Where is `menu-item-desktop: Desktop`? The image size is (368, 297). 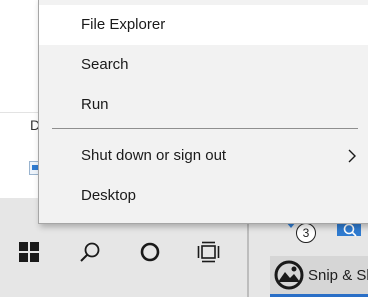
menu-item-desktop: Desktop is located at coordinates (203, 196).